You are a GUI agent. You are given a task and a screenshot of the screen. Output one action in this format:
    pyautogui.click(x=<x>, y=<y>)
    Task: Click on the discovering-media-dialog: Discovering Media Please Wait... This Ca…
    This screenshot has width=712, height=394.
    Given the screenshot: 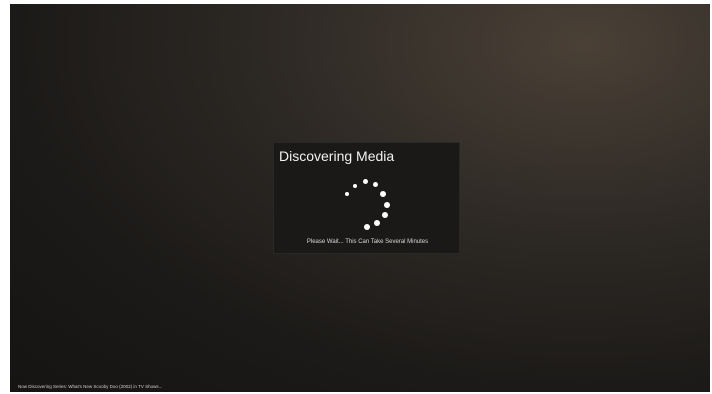 What is the action you would take?
    pyautogui.click(x=366, y=198)
    